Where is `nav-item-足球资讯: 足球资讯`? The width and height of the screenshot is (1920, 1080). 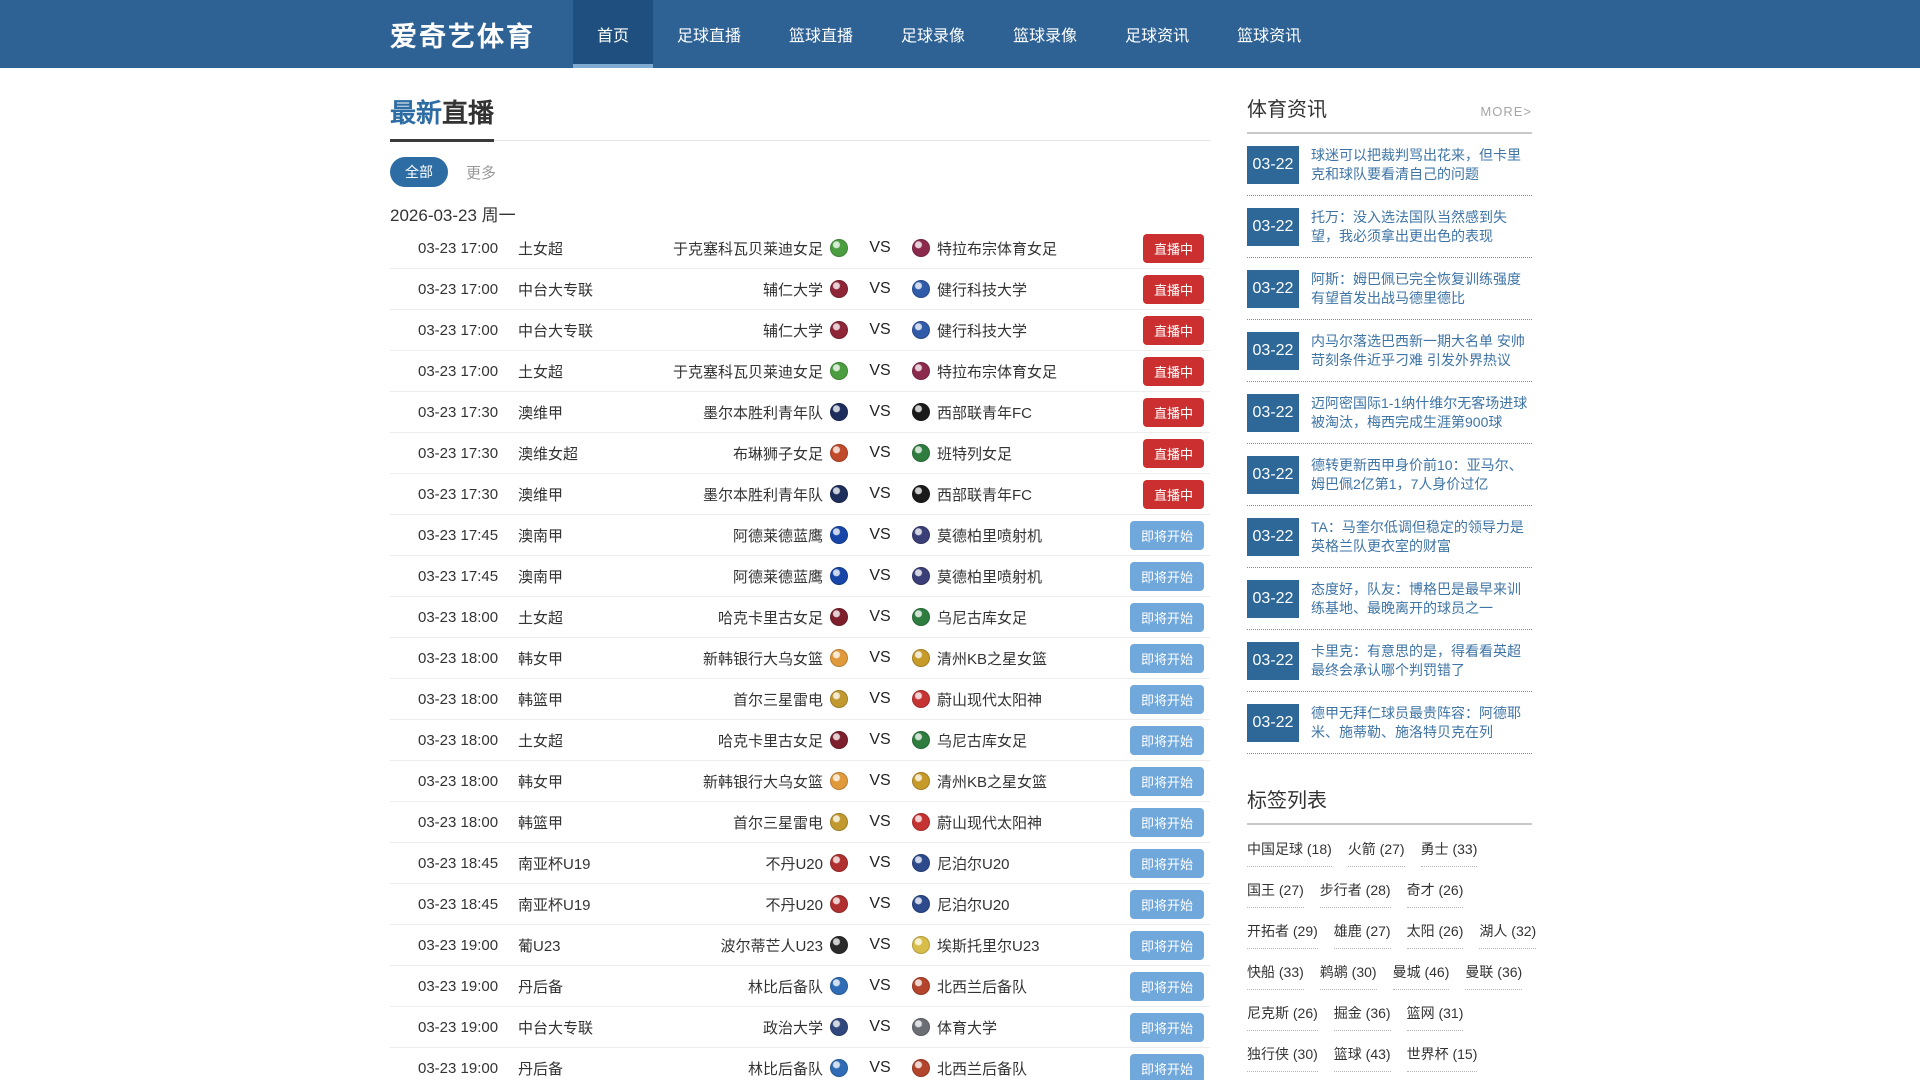 nav-item-足球资讯: 足球资讯 is located at coordinates (1157, 34).